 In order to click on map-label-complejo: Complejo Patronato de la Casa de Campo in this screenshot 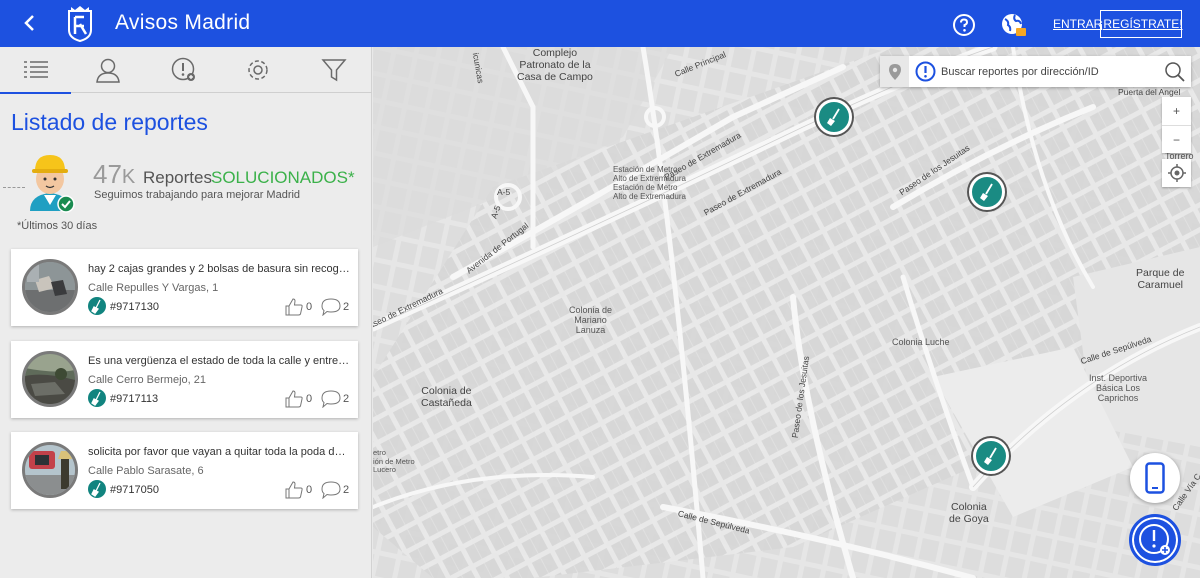, I will do `click(555, 65)`.